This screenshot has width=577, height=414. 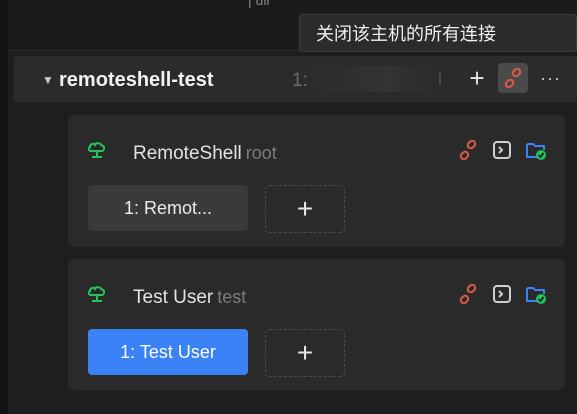 What do you see at coordinates (477, 78) in the screenshot?
I see `add-connection-button: +` at bounding box center [477, 78].